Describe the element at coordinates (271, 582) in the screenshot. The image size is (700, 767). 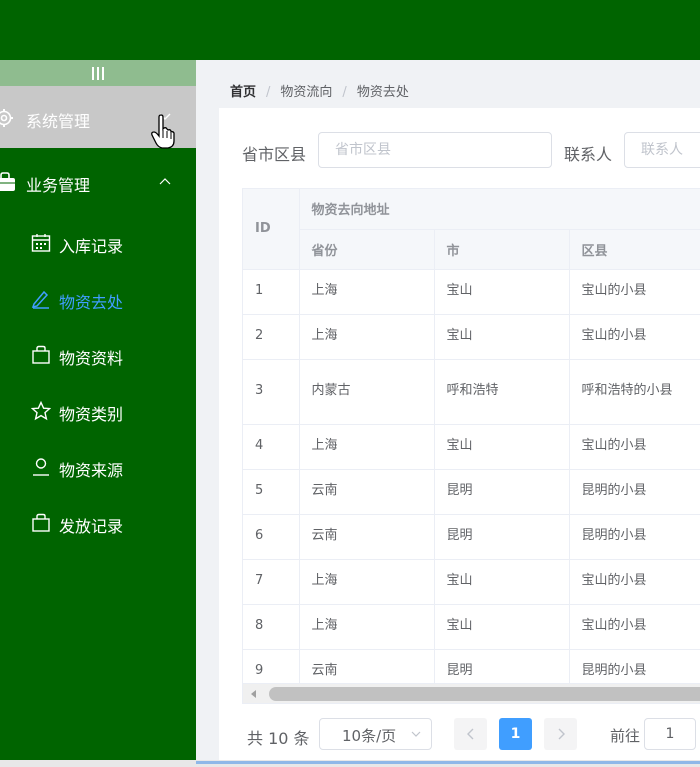
I see `cell-id: 7` at that location.